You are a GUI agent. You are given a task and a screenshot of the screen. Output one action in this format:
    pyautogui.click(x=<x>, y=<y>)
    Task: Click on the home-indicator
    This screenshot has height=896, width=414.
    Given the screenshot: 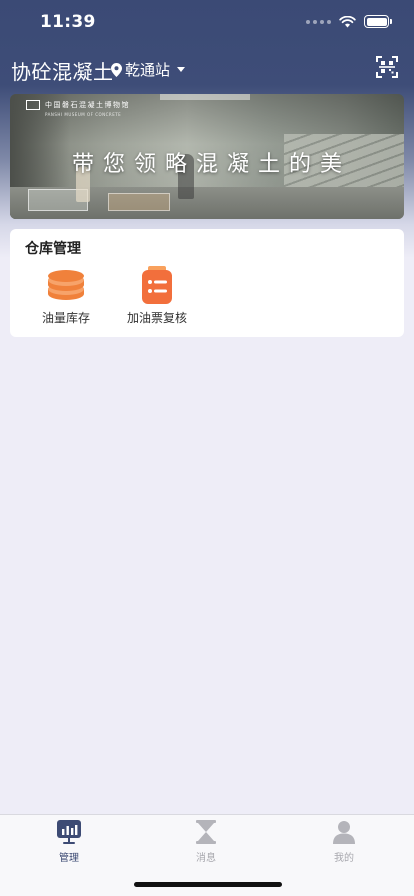 What is the action you would take?
    pyautogui.click(x=208, y=884)
    